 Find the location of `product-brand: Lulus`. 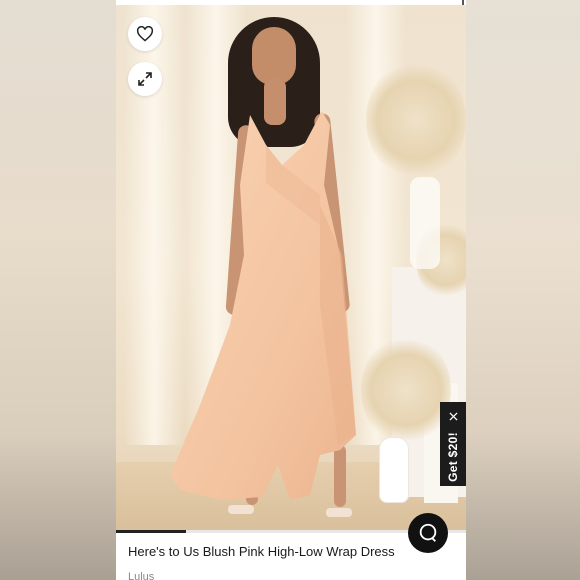

product-brand: Lulus is located at coordinates (141, 572).